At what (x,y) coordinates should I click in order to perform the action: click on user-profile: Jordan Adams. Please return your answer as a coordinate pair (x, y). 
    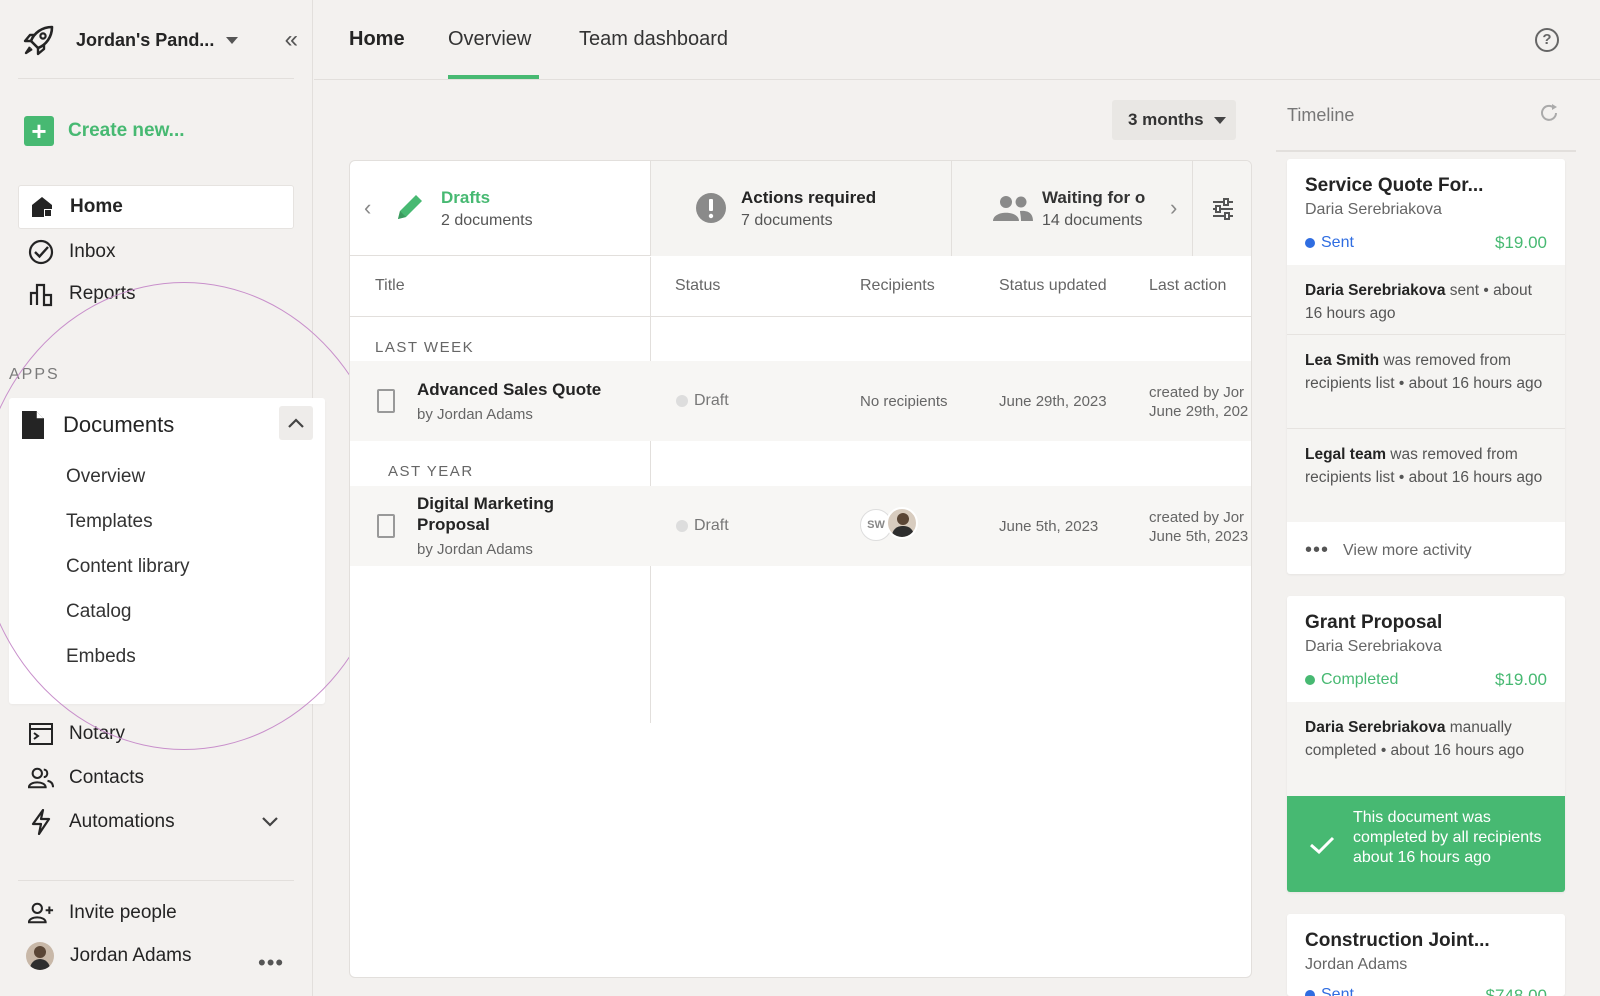
    Looking at the image, I should click on (108, 956).